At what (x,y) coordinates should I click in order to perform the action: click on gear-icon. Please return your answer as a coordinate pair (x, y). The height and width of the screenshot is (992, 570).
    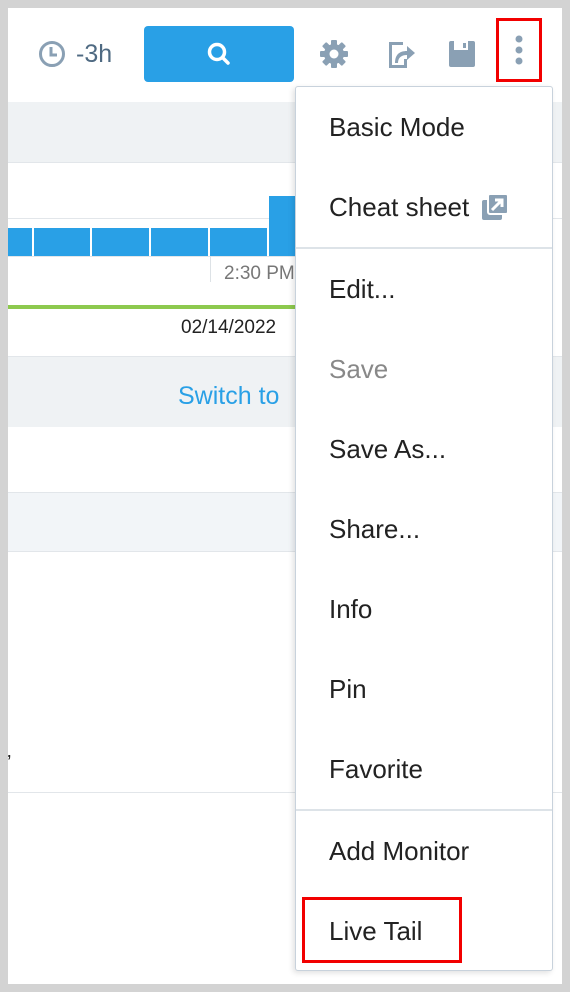
    Looking at the image, I should click on (334, 54).